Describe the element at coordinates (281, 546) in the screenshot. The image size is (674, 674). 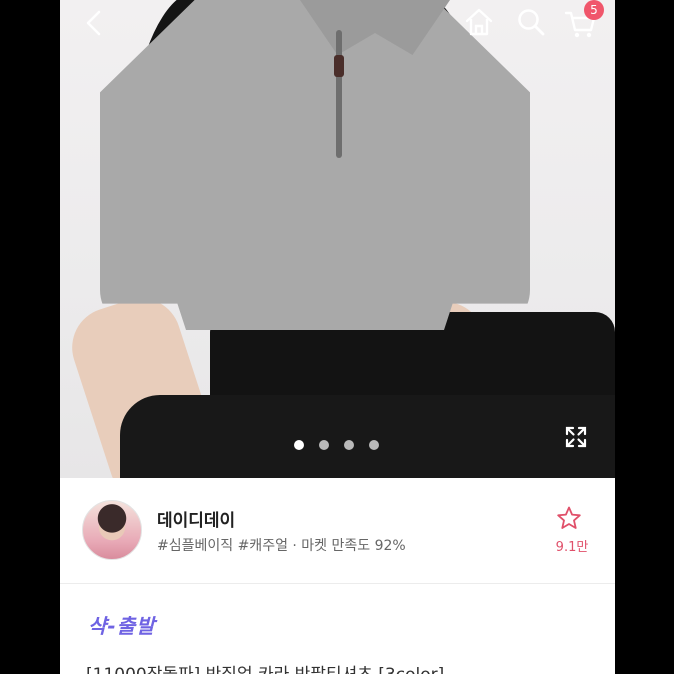
I see `seller-tags: #심플베이직 #캐주얼 · 마켓 만족도 92%` at that location.